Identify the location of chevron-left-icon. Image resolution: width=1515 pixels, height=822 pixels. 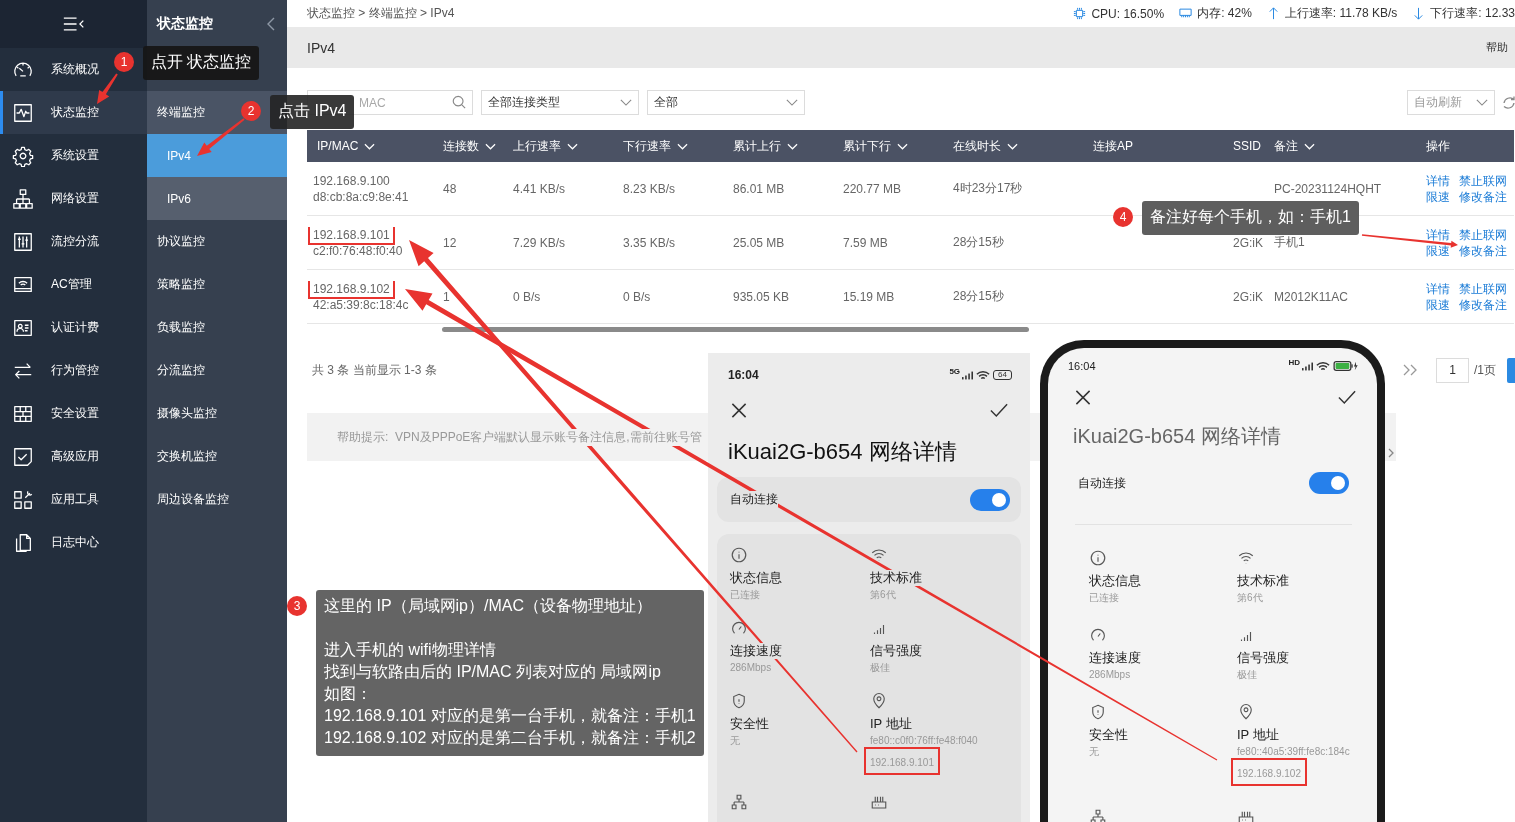
(271, 24).